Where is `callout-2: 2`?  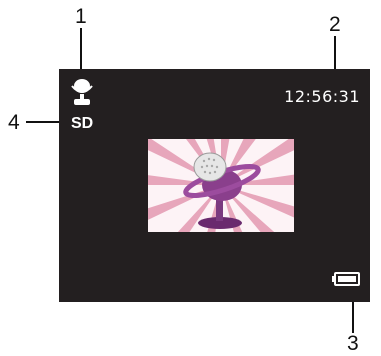
callout-2: 2 is located at coordinates (335, 24).